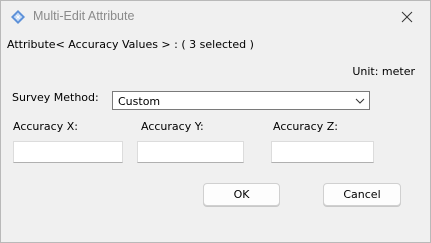 This screenshot has height=243, width=431. I want to click on window-title: Multi-Edit Attribute, so click(84, 16).